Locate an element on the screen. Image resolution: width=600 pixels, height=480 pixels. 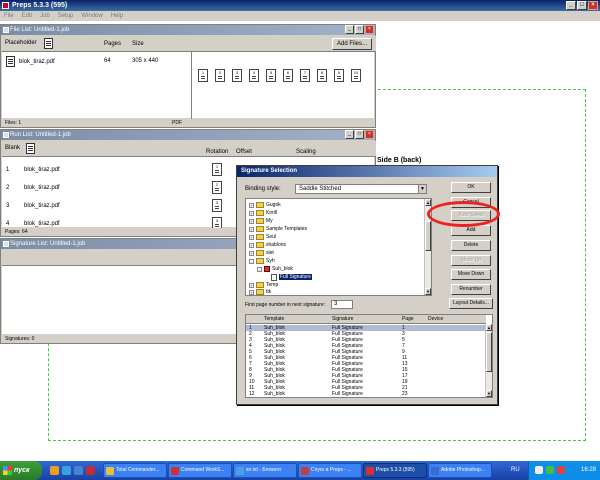
blank-page-icon is located at coordinates (30, 148).